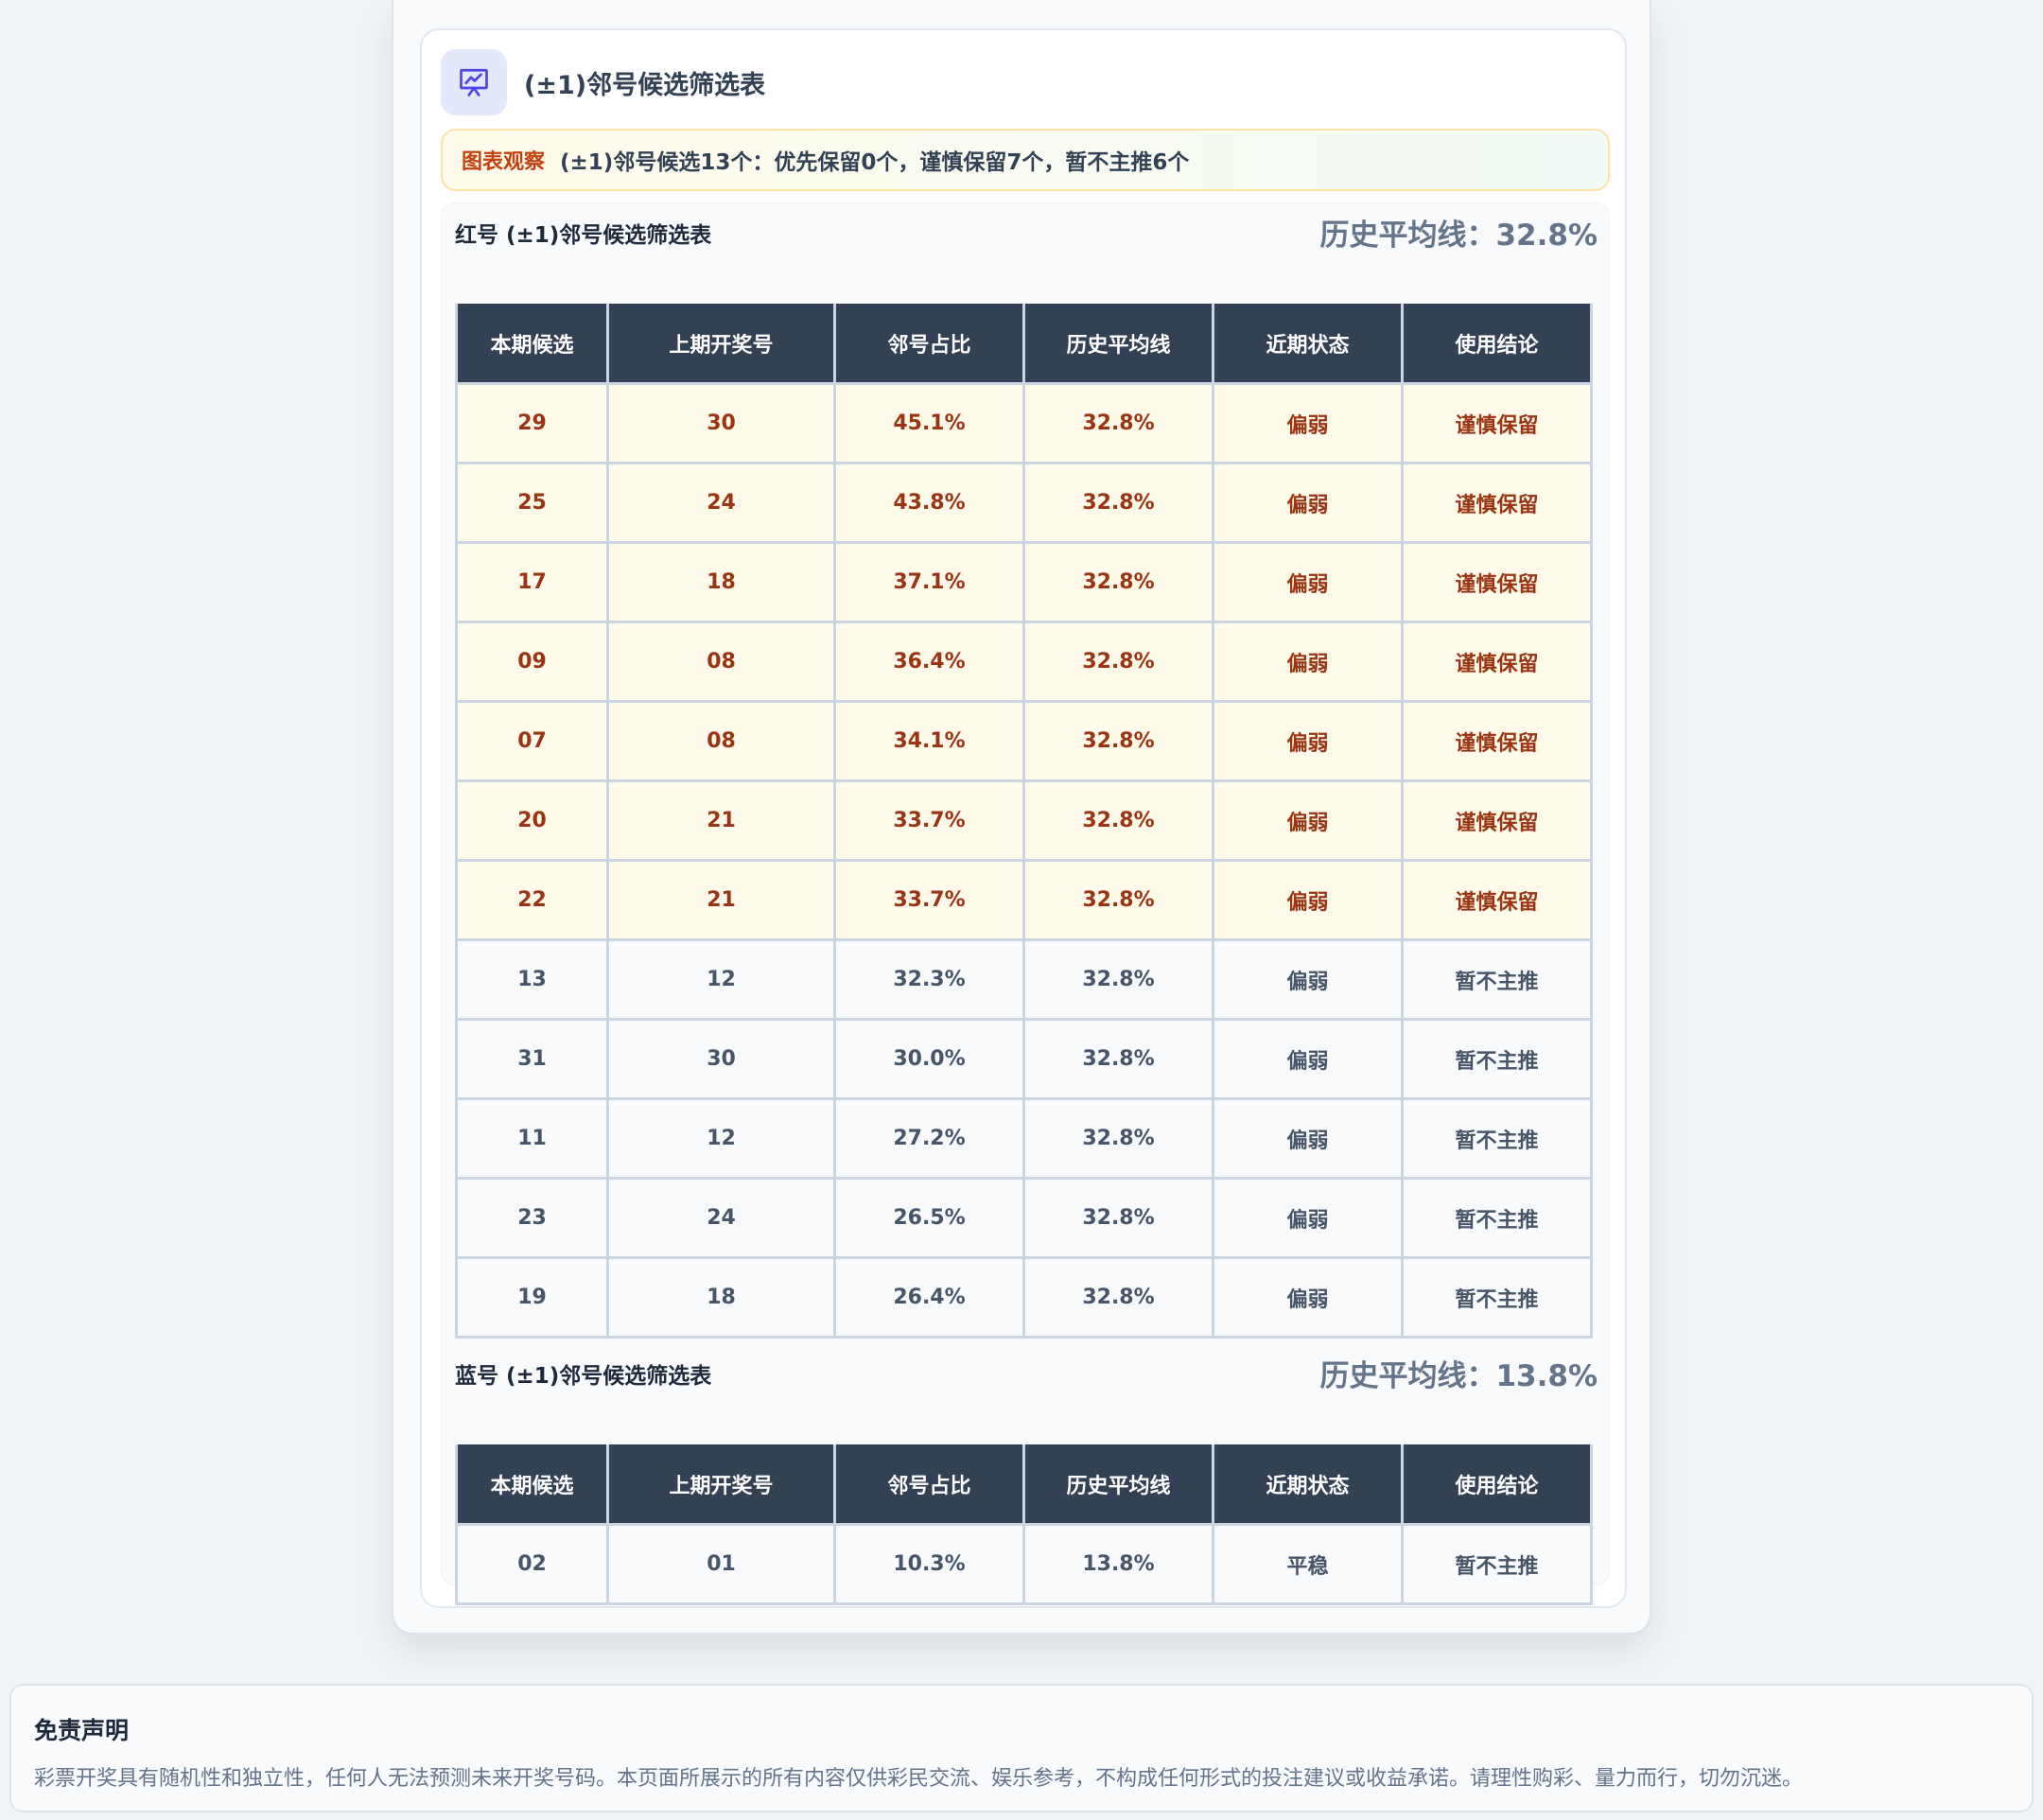 This screenshot has width=2043, height=1820. What do you see at coordinates (532, 344) in the screenshot?
I see `column-header: 本期候选` at bounding box center [532, 344].